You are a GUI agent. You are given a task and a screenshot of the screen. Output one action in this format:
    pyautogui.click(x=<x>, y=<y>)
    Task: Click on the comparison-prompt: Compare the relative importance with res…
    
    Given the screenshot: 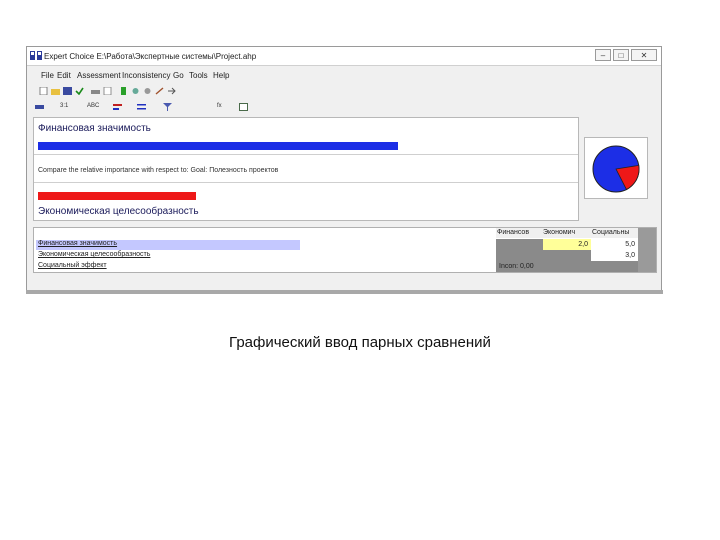 What is the action you would take?
    pyautogui.click(x=158, y=170)
    